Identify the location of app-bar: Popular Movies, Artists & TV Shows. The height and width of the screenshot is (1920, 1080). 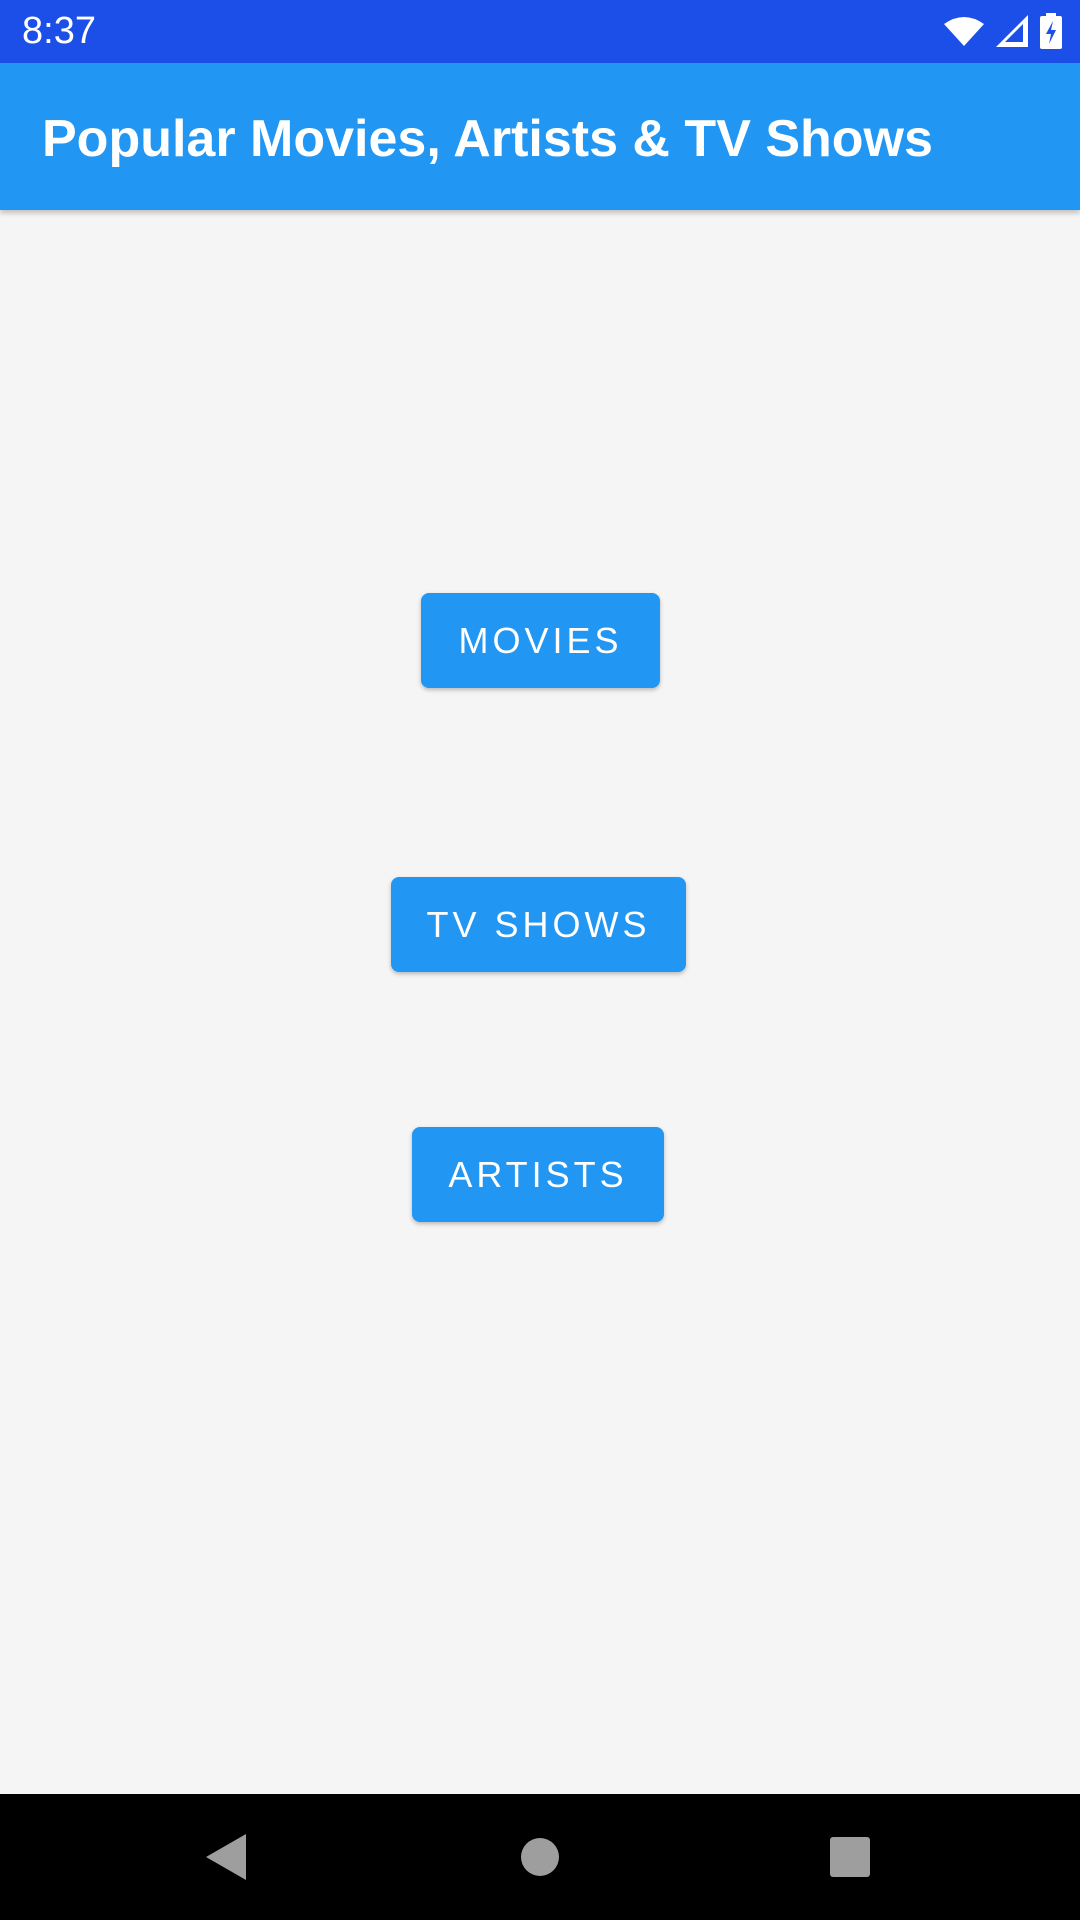
(540, 136).